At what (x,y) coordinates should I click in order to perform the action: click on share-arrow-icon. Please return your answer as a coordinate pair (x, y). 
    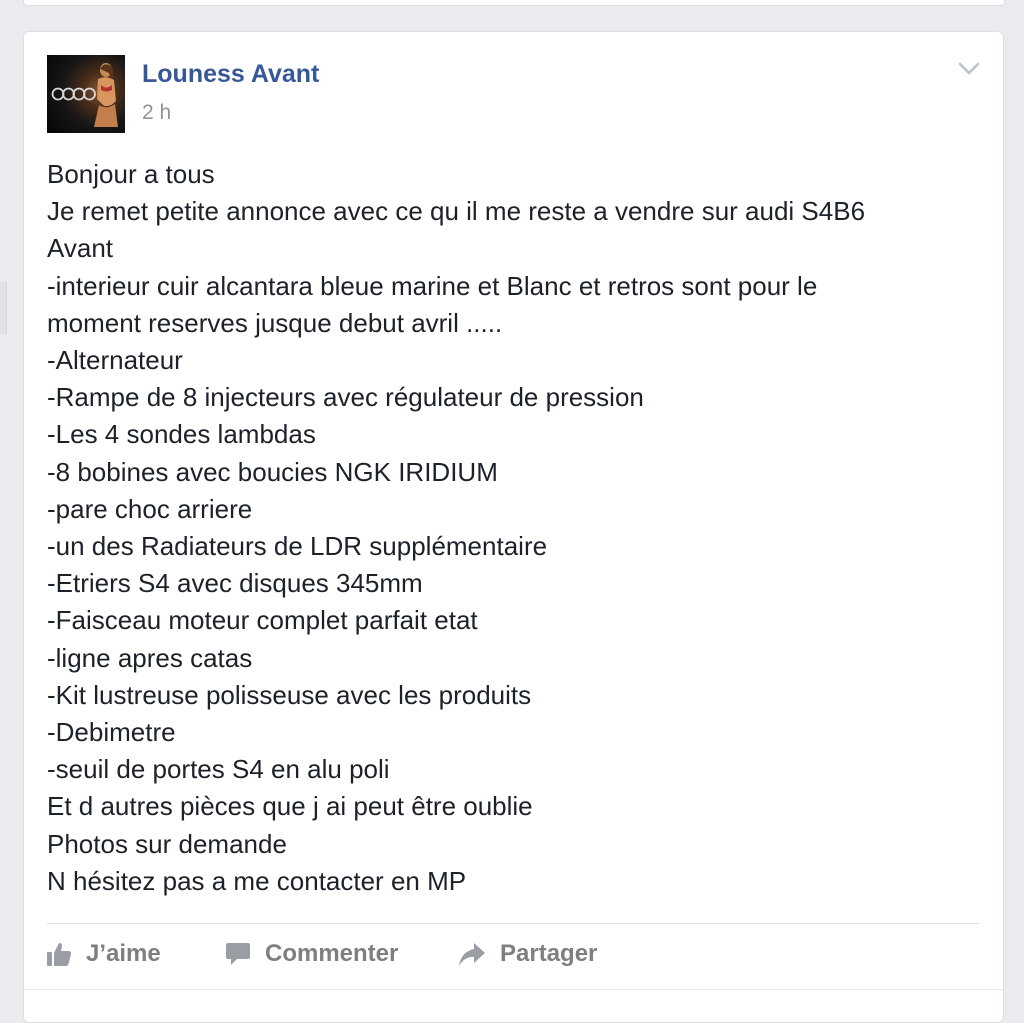
    Looking at the image, I should click on (472, 954).